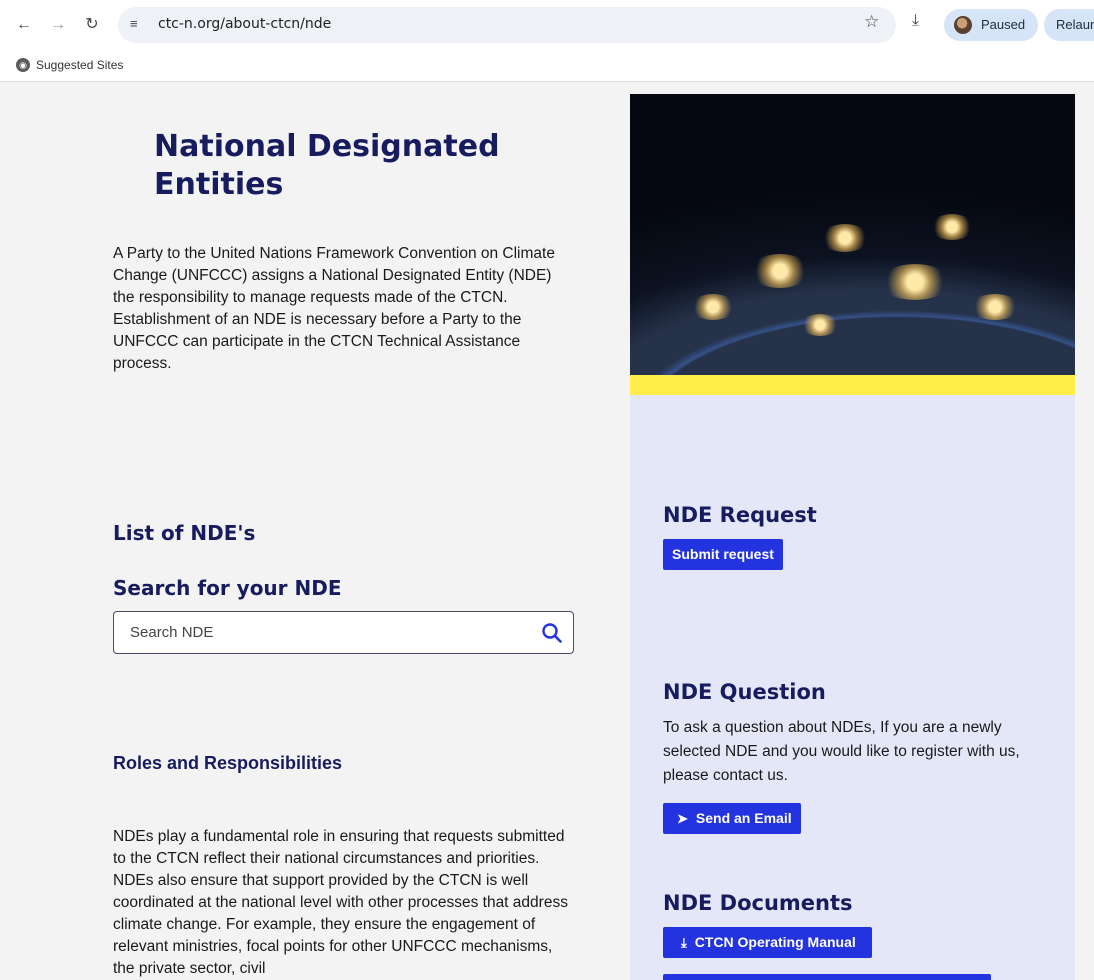 Image resolution: width=1094 pixels, height=980 pixels. Describe the element at coordinates (1003, 24) in the screenshot. I see `profile-status: Paused` at that location.